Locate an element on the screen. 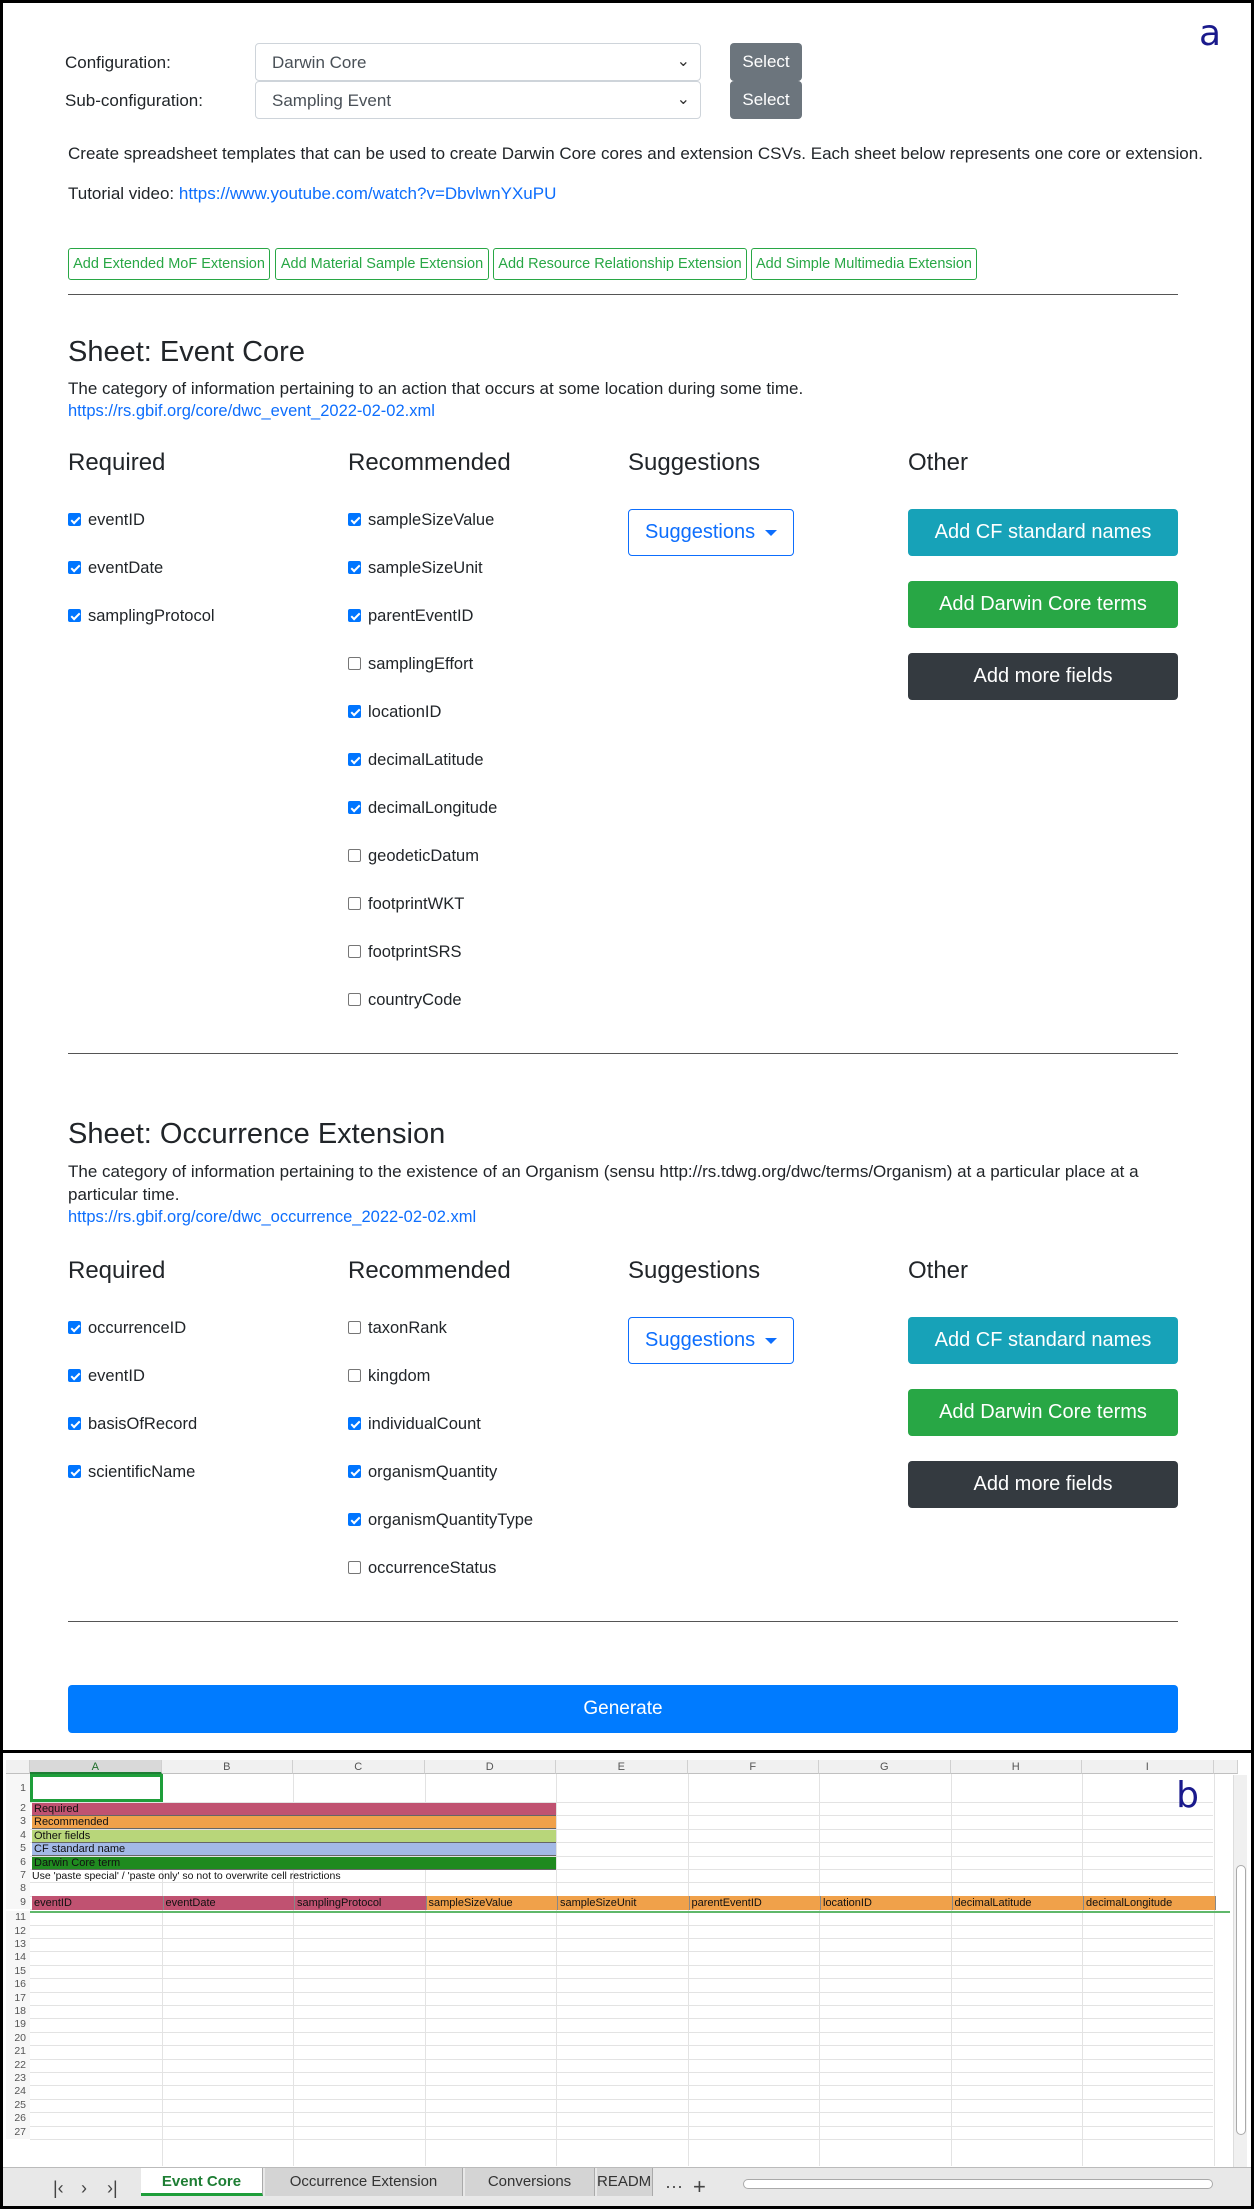 The width and height of the screenshot is (1254, 2209). suggestions-dropdown: Suggestions is located at coordinates (711, 1340).